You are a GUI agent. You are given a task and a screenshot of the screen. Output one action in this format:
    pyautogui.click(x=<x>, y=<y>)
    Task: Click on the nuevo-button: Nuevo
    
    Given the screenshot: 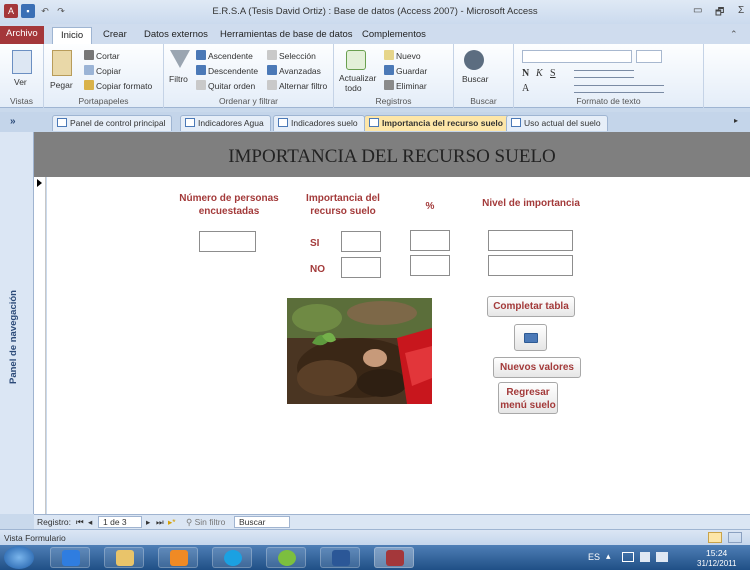 What is the action you would take?
    pyautogui.click(x=402, y=55)
    